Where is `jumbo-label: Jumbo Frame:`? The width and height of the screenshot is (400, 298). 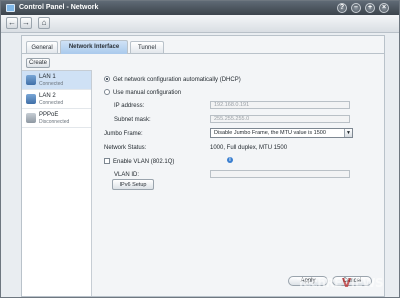
jumbo-label: Jumbo Frame: is located at coordinates (123, 134).